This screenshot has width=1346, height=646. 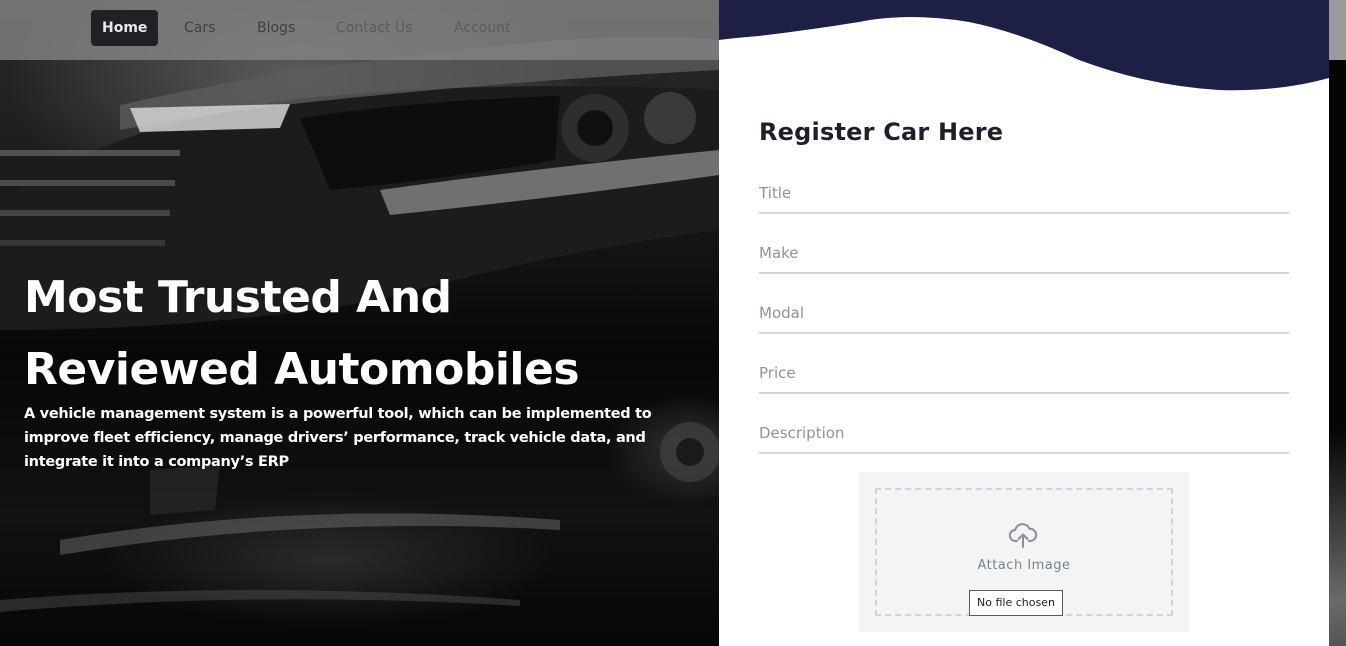 I want to click on image-upload-area: Attach Image No file chosen, so click(x=1024, y=552).